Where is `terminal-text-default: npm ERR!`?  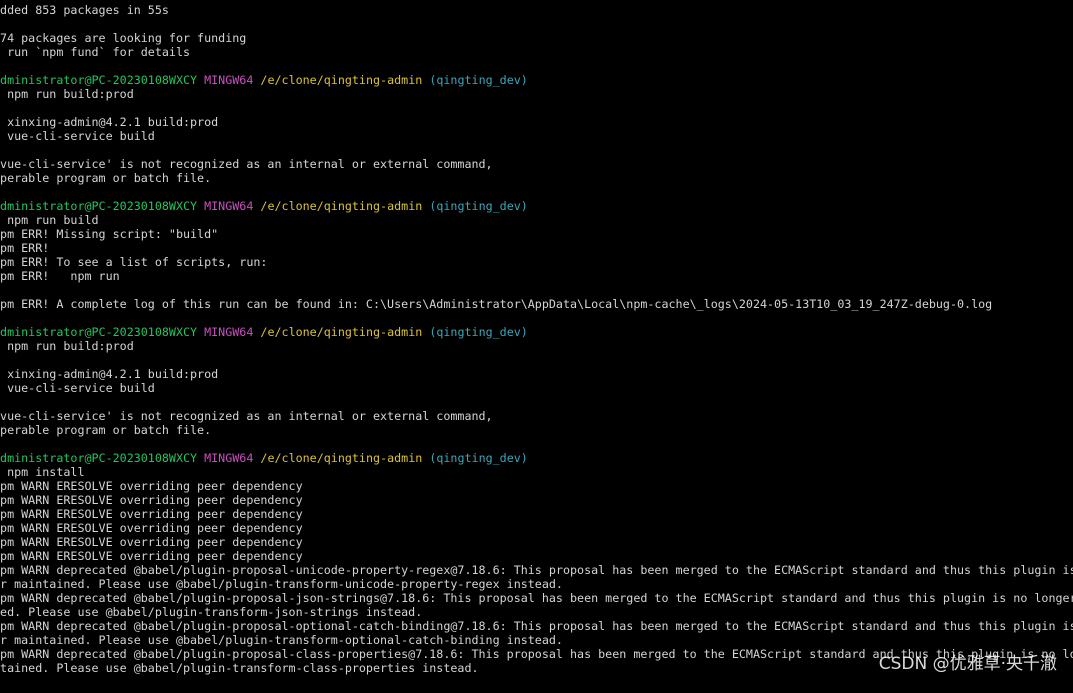 terminal-text-default: npm ERR! is located at coordinates (25, 248).